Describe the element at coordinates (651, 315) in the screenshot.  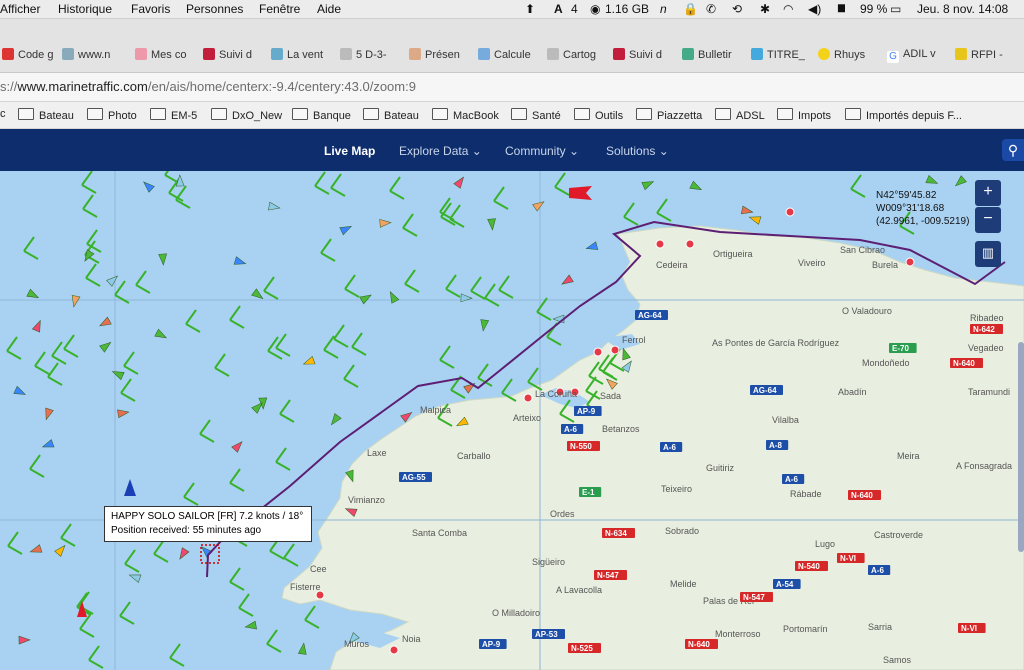
I see `road-shield: AG-64` at that location.